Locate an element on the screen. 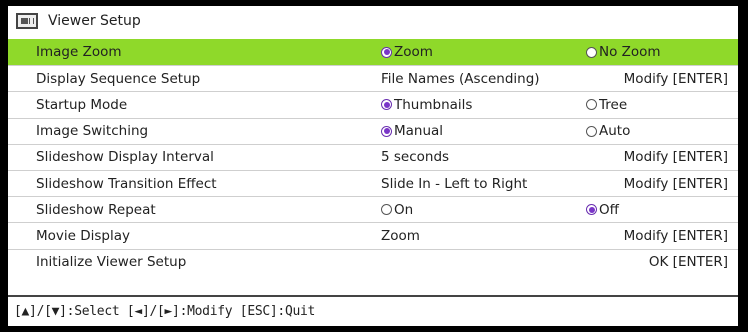  ok-action: OK [ENTER] is located at coordinates (688, 262).